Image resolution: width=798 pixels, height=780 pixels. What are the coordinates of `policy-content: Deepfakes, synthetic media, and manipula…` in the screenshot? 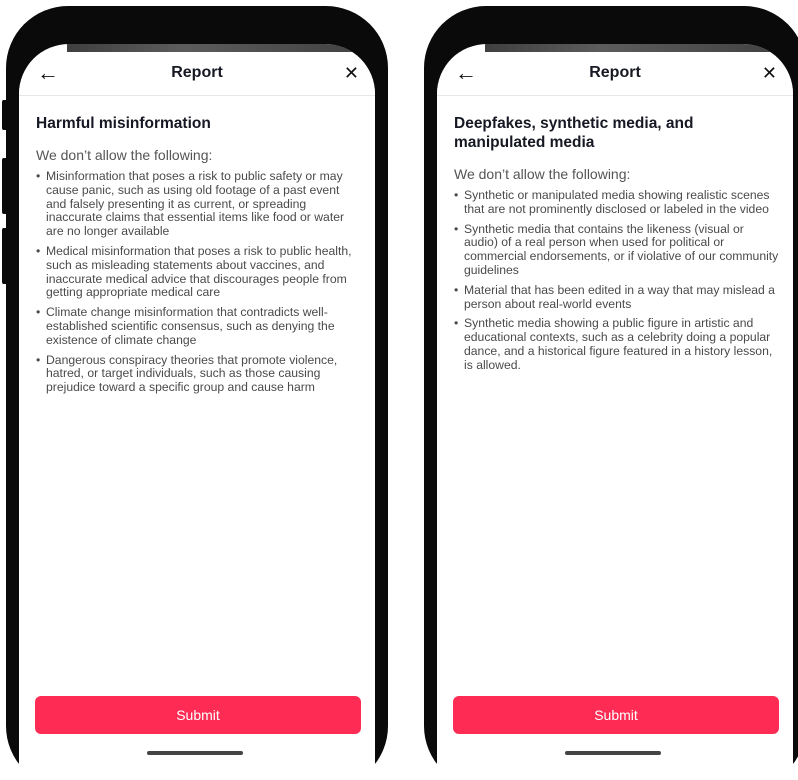 It's located at (616, 246).